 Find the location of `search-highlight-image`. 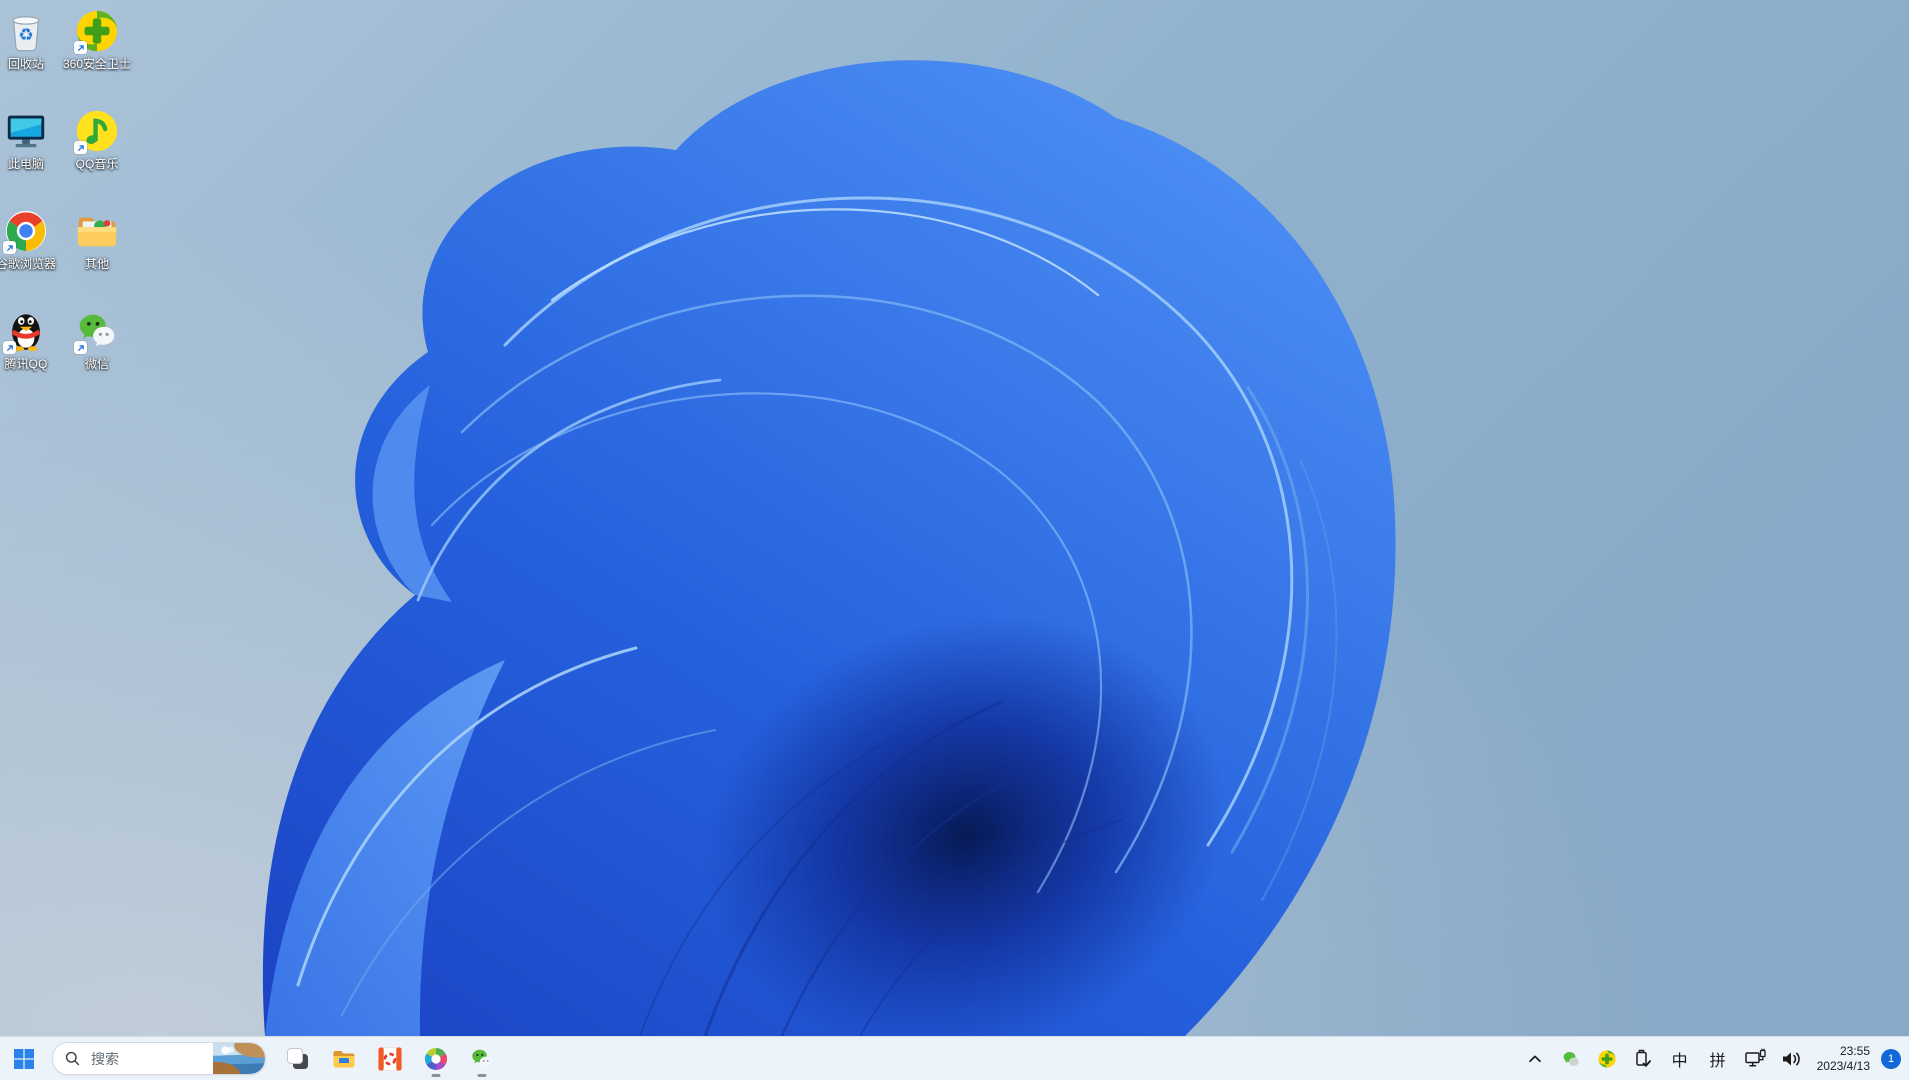

search-highlight-image is located at coordinates (239, 1058).